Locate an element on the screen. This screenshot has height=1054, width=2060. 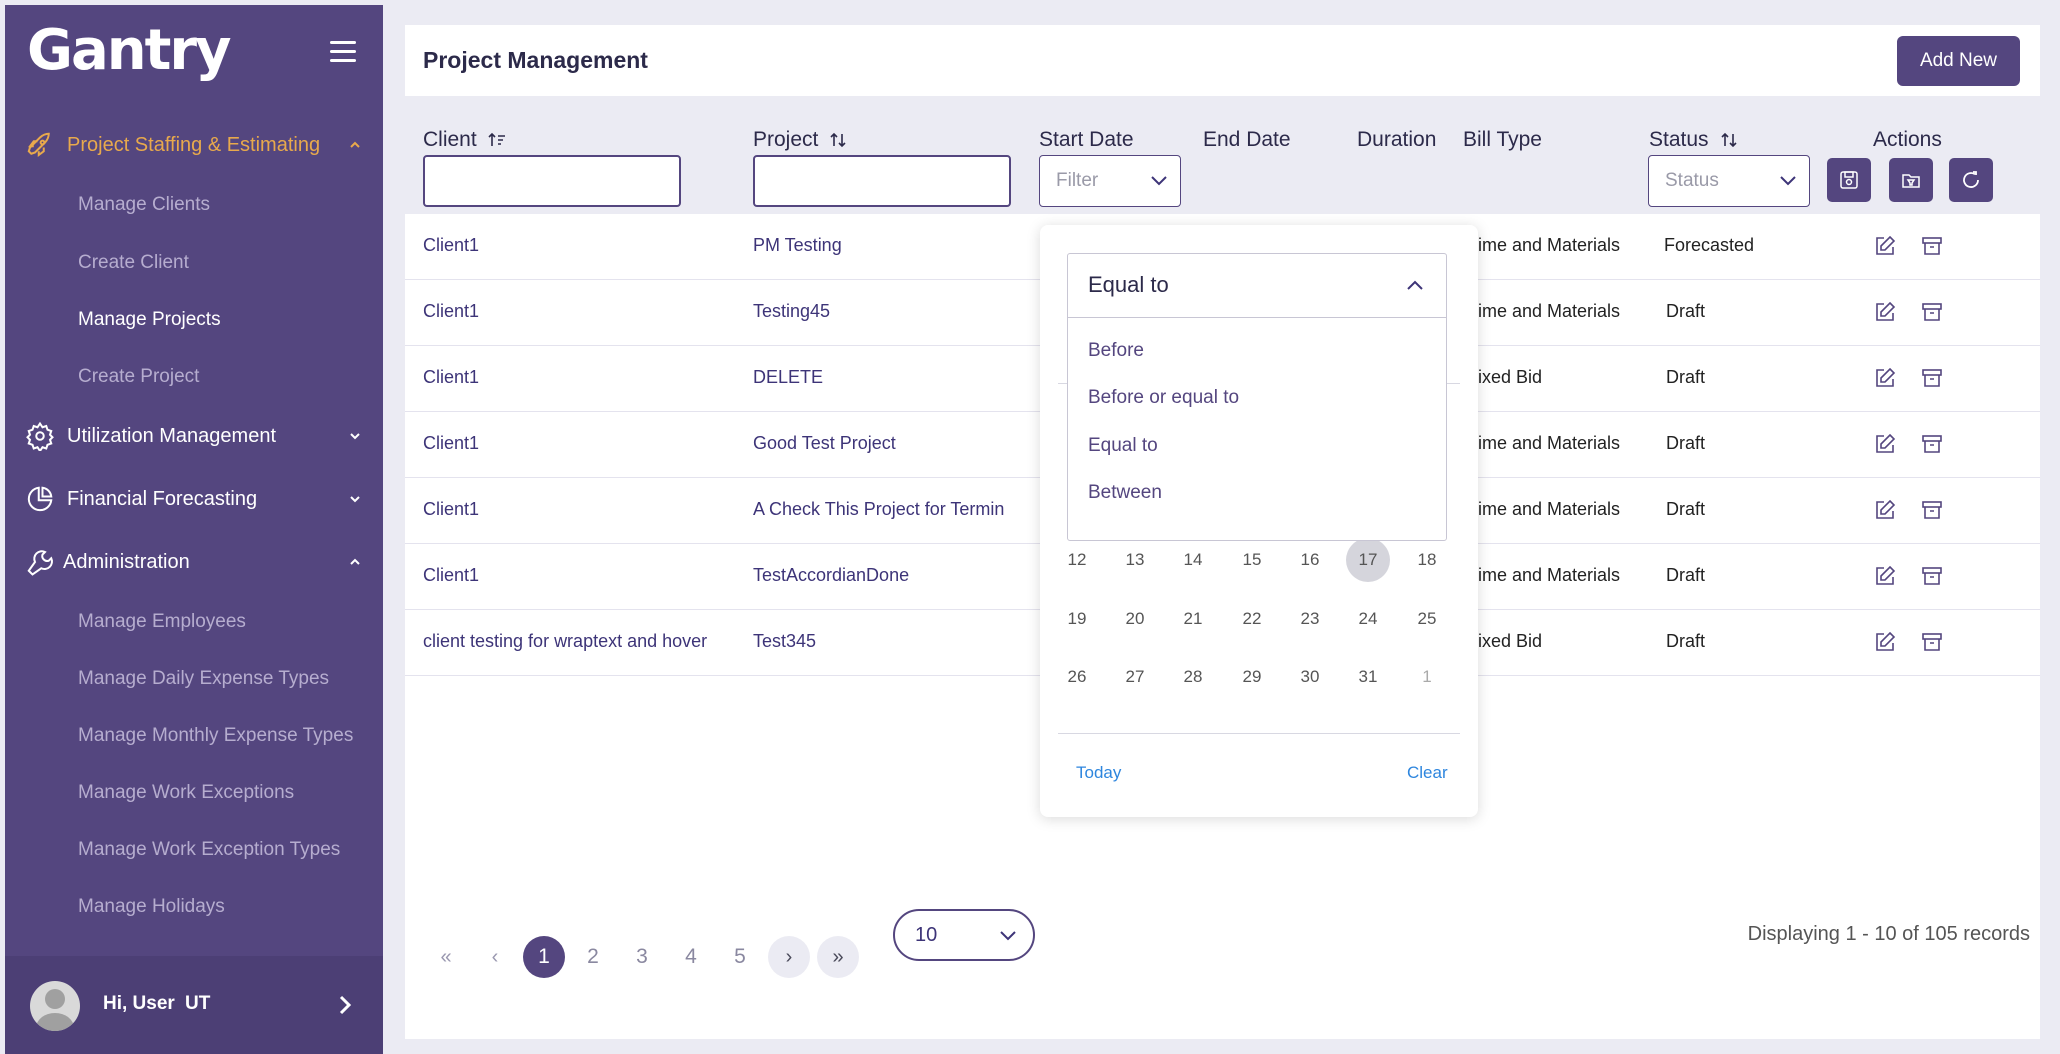
clear-button: Clear is located at coordinates (1427, 773).